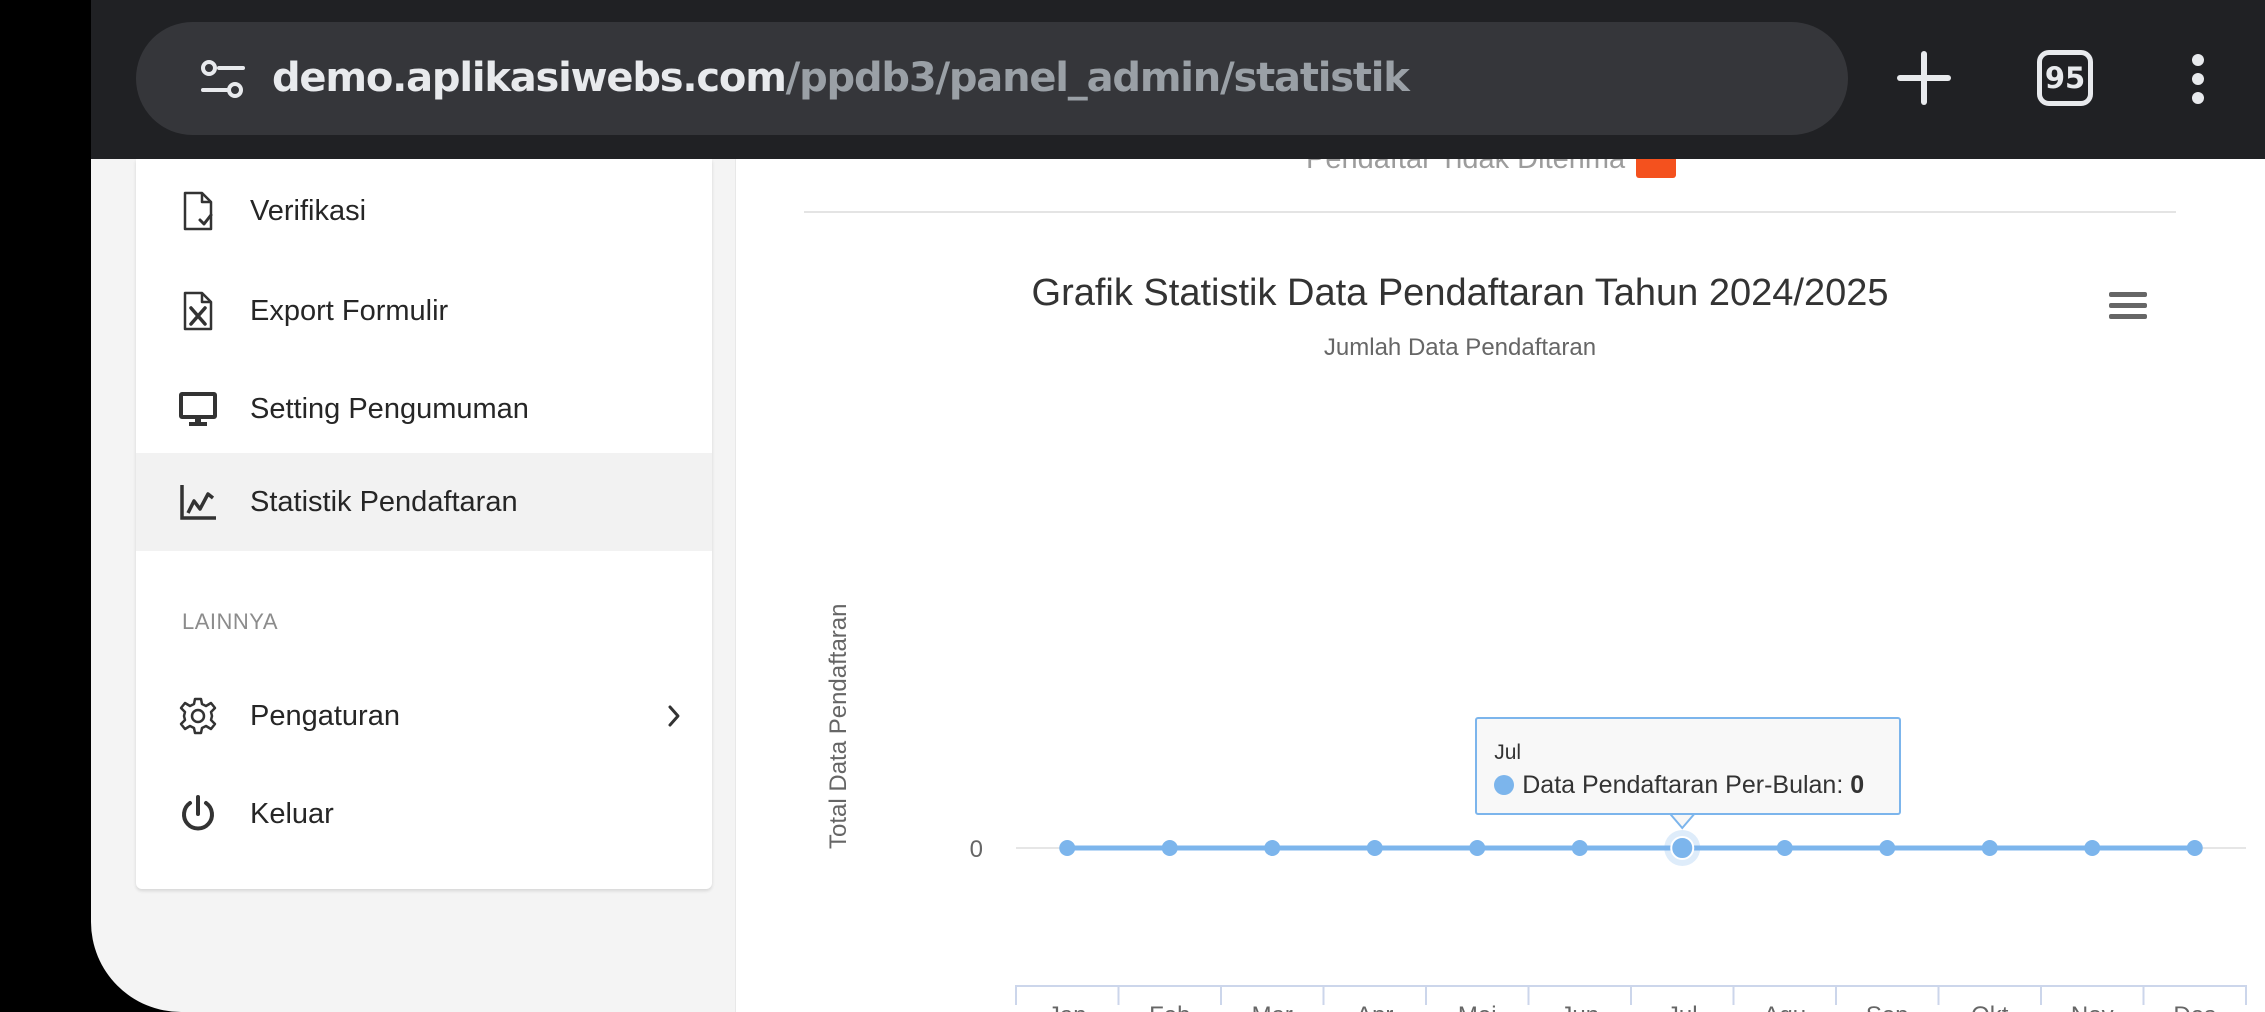 The image size is (2265, 1012). What do you see at coordinates (1508, 752) in the screenshot?
I see `tooltip-category: Jul` at bounding box center [1508, 752].